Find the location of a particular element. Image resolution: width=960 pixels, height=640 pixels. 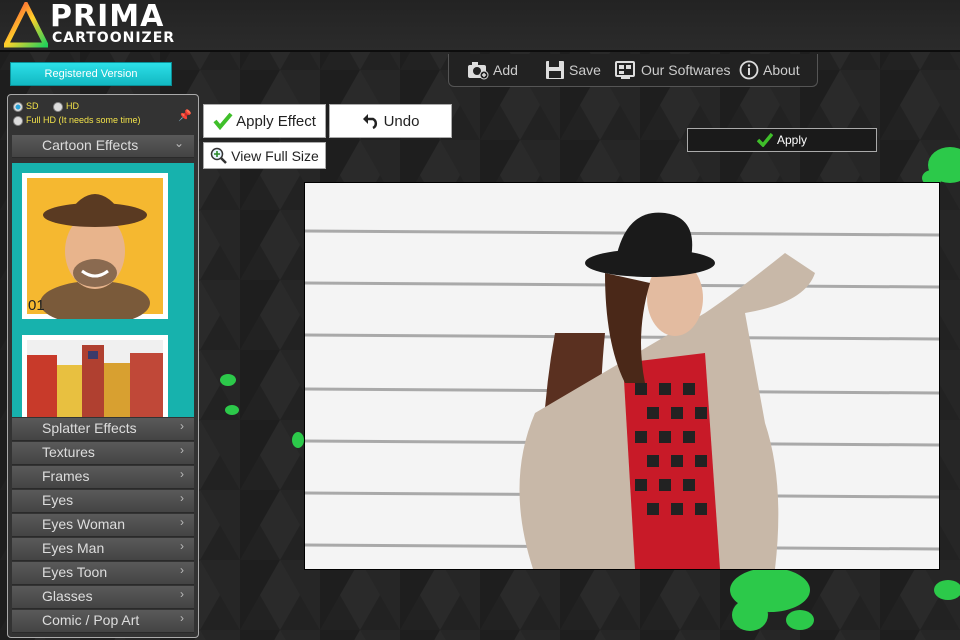

category-splatter-effects: Splatter Effects › is located at coordinates (103, 429).